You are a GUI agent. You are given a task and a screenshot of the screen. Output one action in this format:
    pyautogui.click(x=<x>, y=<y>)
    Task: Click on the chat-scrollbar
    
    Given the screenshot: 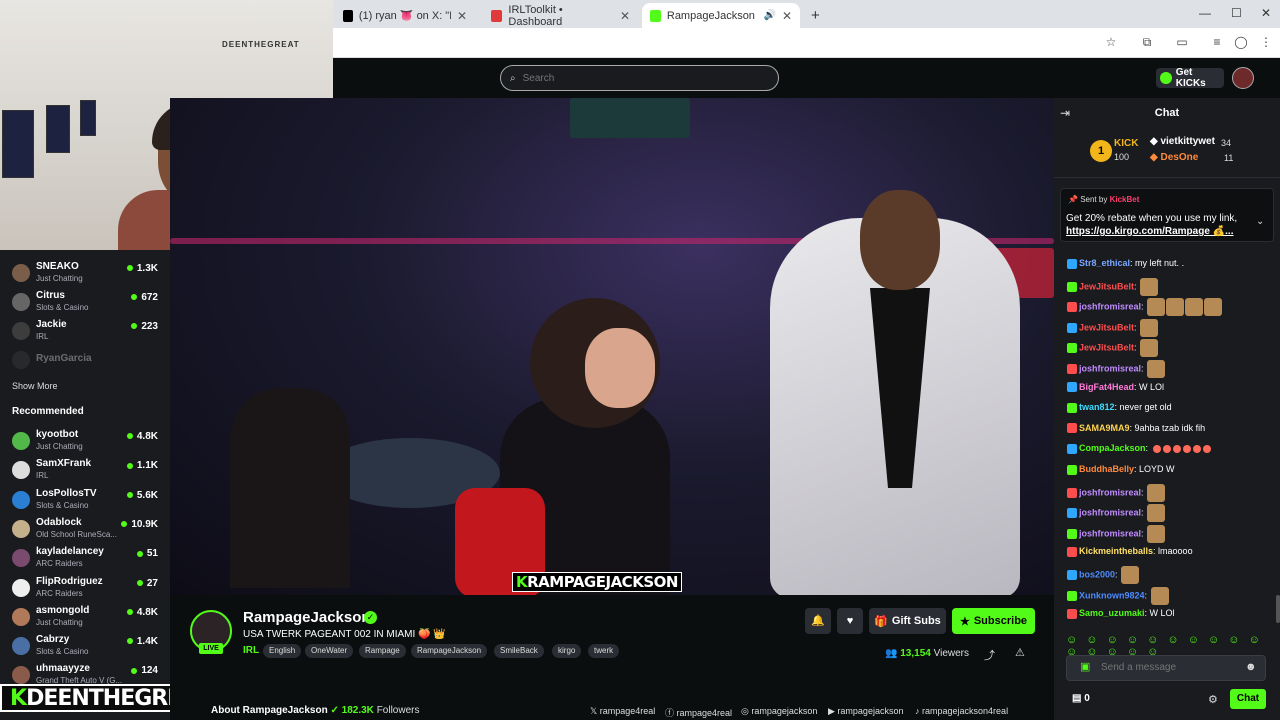 What is the action you would take?
    pyautogui.click(x=1278, y=609)
    